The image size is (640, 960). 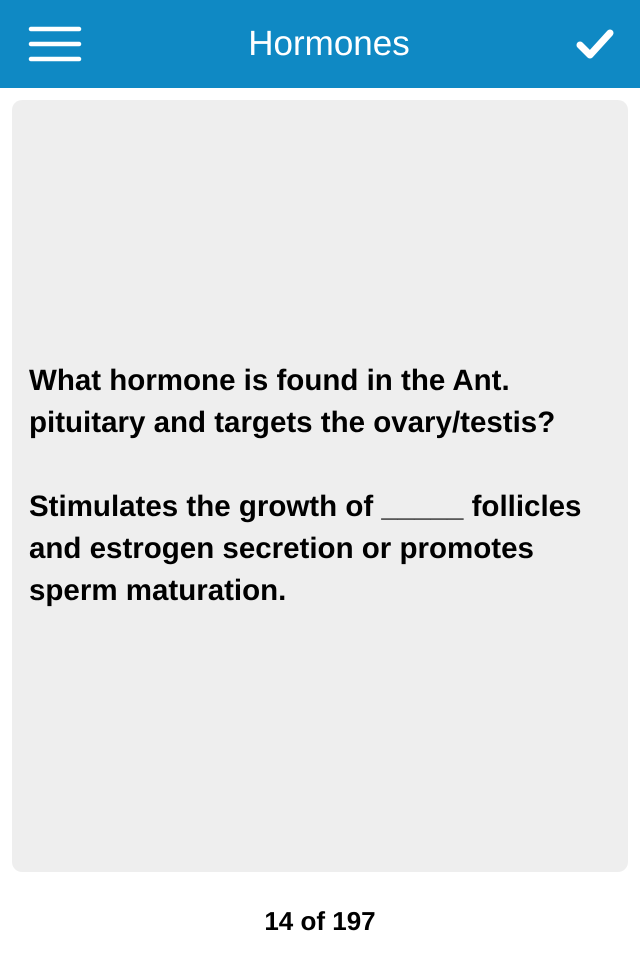 What do you see at coordinates (305, 549) in the screenshot?
I see `card-text: Stimulates the growth of _____ follicles and estrogen secretion or promotes sperm maturation.` at bounding box center [305, 549].